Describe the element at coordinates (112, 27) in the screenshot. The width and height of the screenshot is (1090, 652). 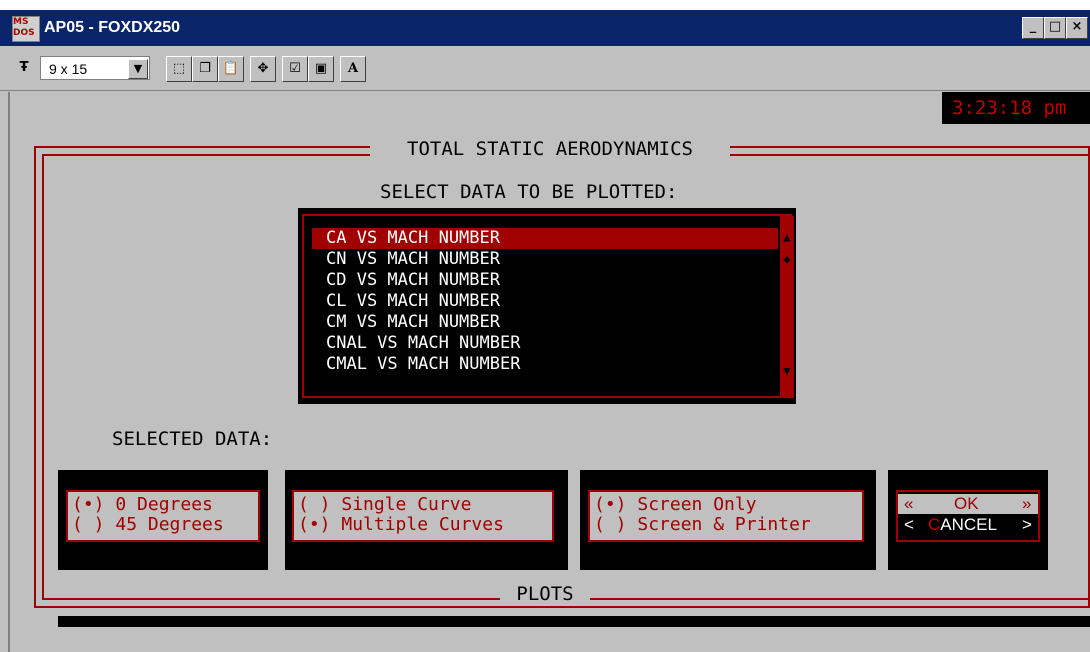
I see `window-title: AP05 - FOXDX250` at that location.